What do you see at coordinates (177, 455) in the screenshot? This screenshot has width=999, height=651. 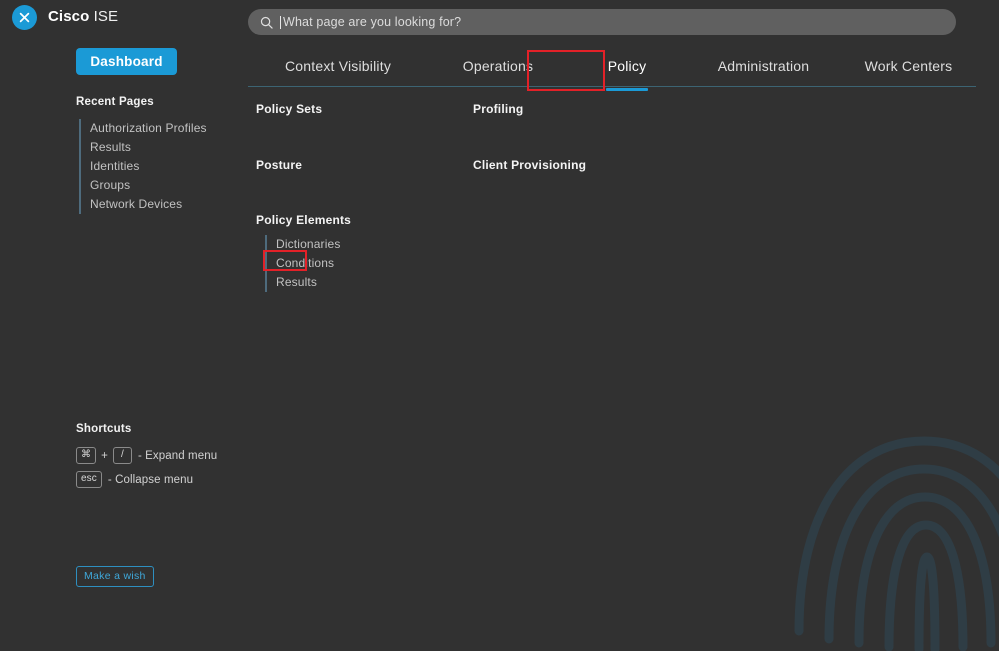 I see `shortcut-expand-label: - Expand menu` at bounding box center [177, 455].